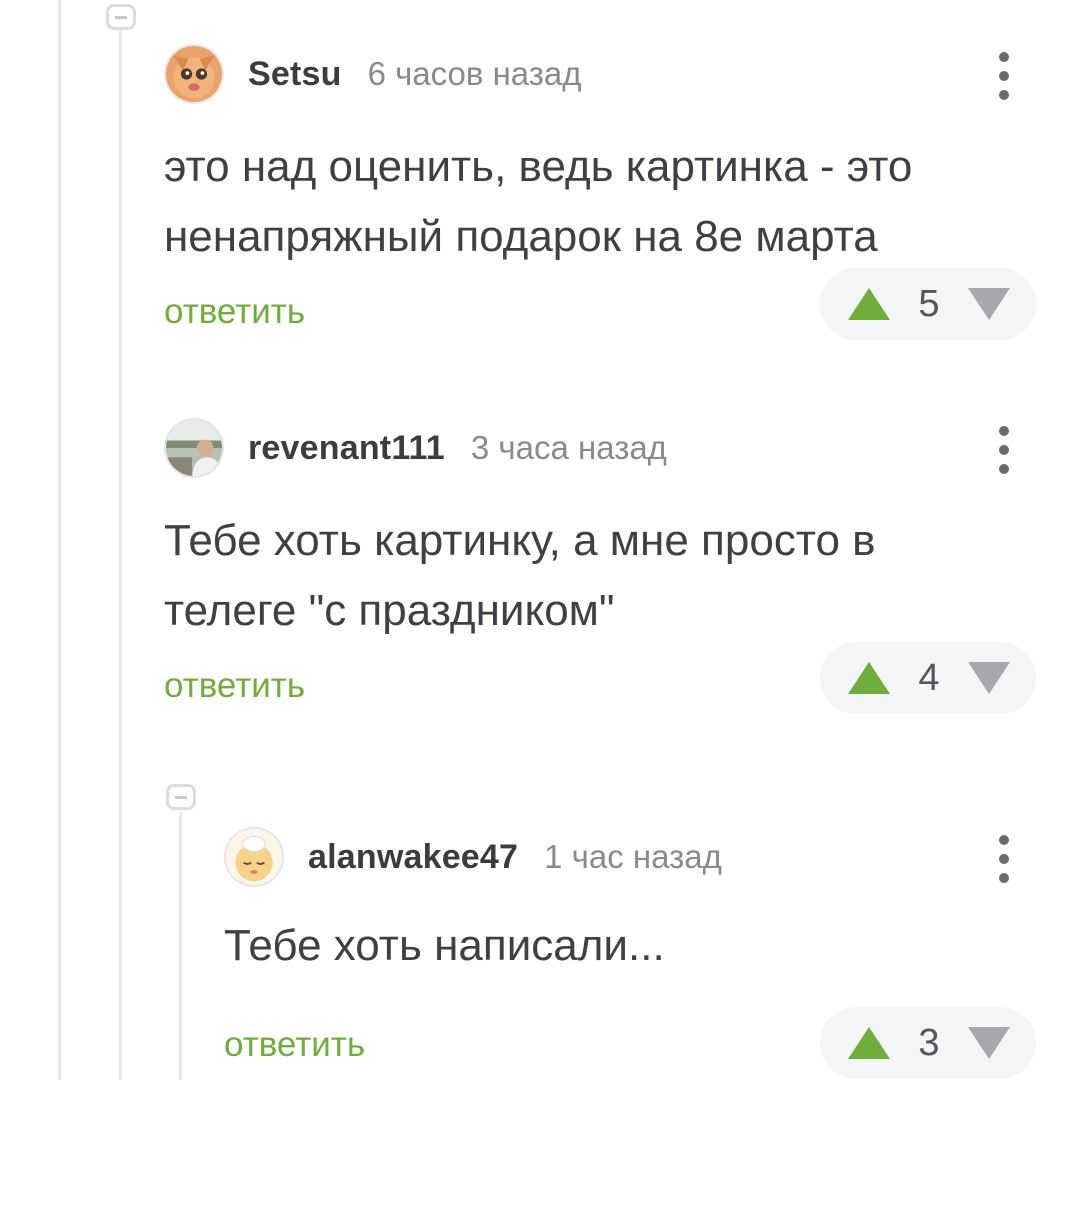 This screenshot has height=1205, width=1080. What do you see at coordinates (346, 448) in the screenshot?
I see `author-name: revenant111` at bounding box center [346, 448].